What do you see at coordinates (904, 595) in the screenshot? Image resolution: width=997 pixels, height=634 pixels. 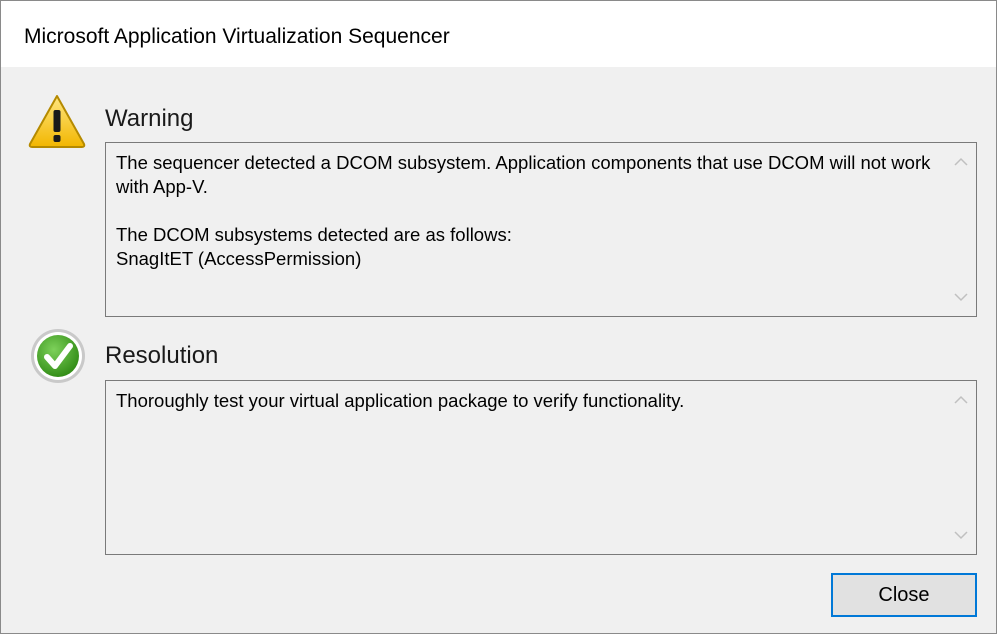 I see `close-button: Close` at bounding box center [904, 595].